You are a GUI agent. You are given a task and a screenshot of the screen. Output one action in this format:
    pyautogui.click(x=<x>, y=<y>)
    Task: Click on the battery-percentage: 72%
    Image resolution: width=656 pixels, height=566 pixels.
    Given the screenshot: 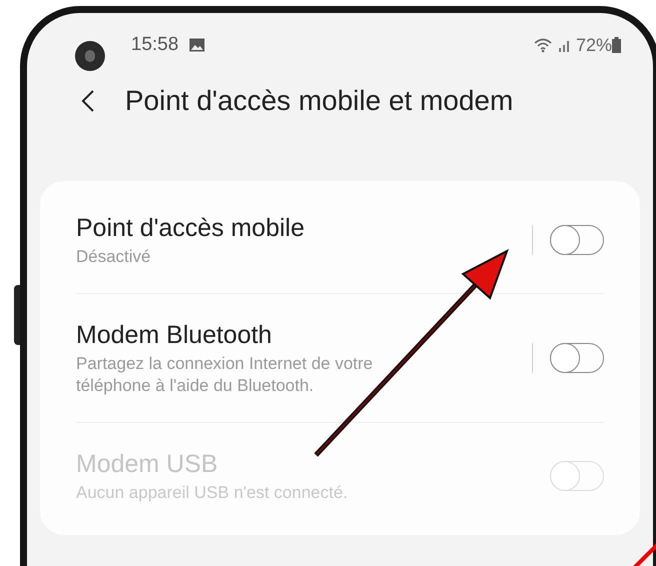 What is the action you would take?
    pyautogui.click(x=594, y=45)
    